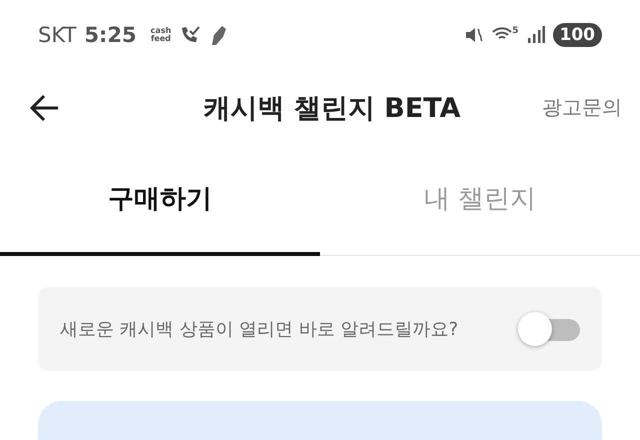  What do you see at coordinates (535, 35) in the screenshot?
I see `signal-icon` at bounding box center [535, 35].